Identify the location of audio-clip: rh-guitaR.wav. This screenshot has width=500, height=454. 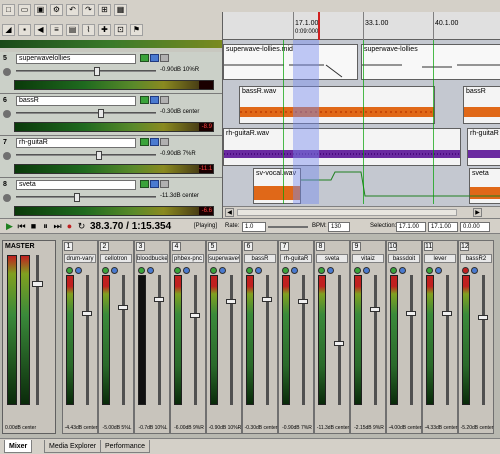
(342, 147).